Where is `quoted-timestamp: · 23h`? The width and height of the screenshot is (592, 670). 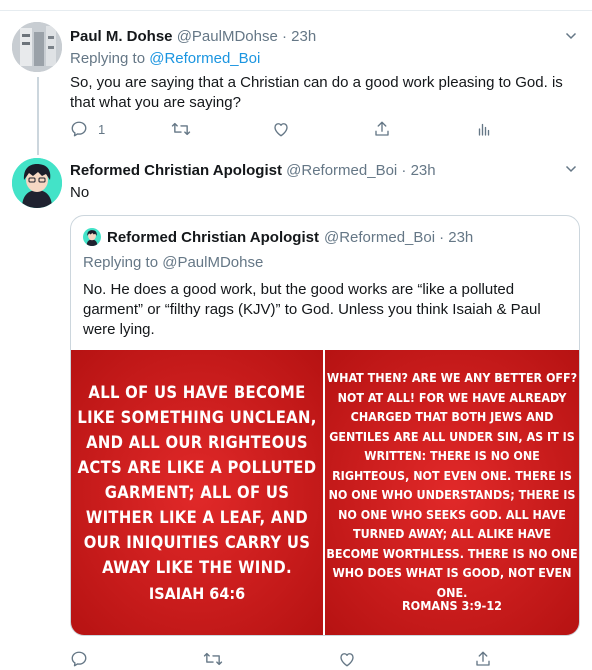
quoted-timestamp: · 23h is located at coordinates (456, 237).